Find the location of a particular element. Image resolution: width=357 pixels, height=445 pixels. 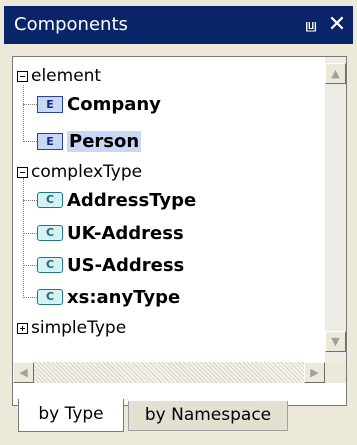

tree-group-label: complexType is located at coordinates (87, 172).